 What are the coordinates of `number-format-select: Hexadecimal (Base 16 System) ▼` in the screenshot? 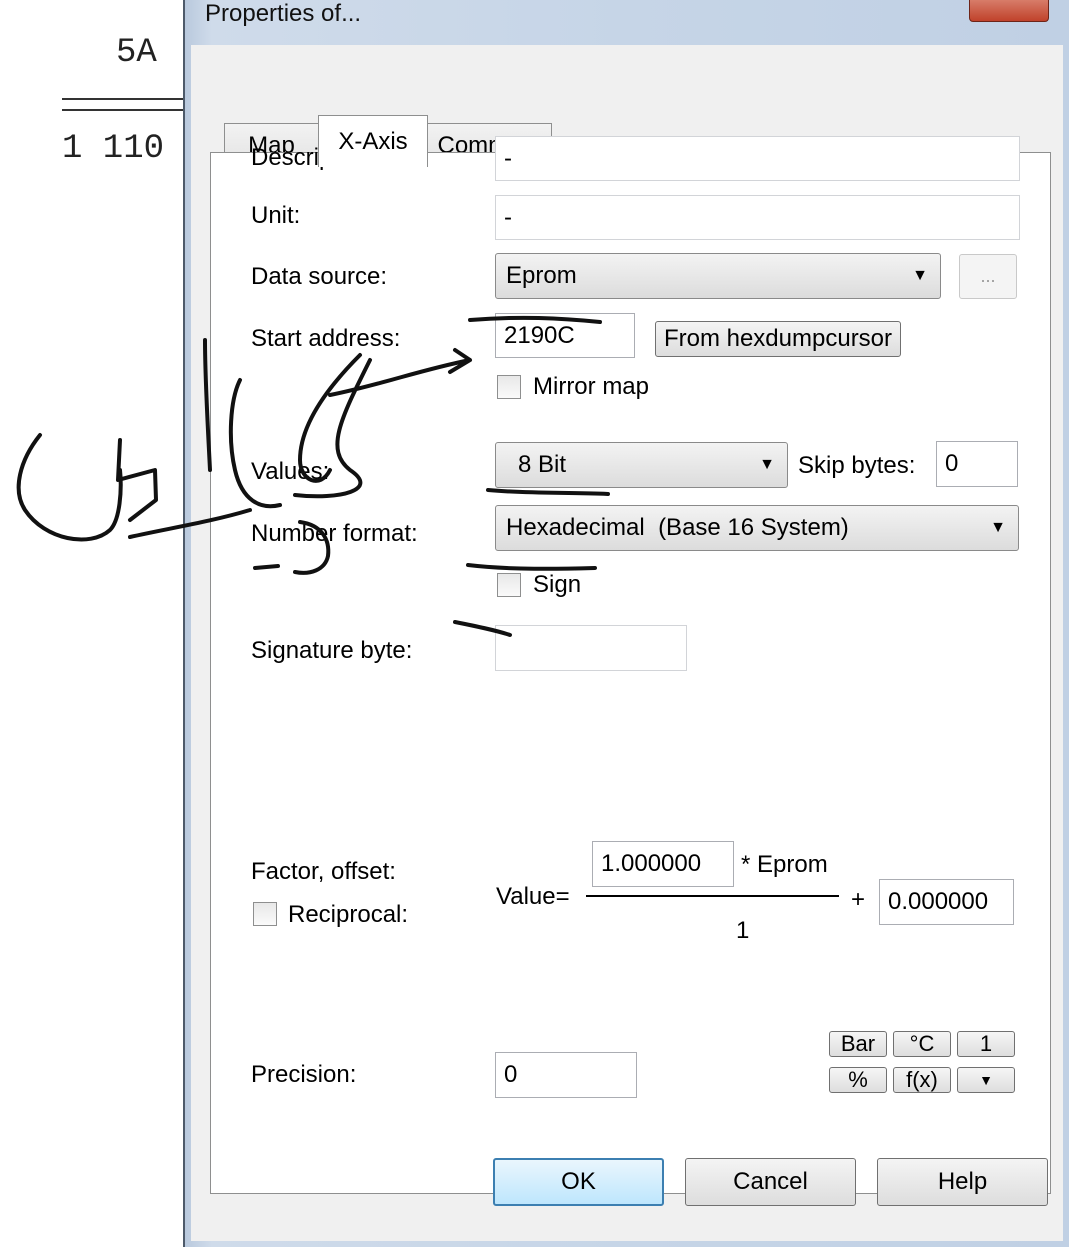 It's located at (757, 528).